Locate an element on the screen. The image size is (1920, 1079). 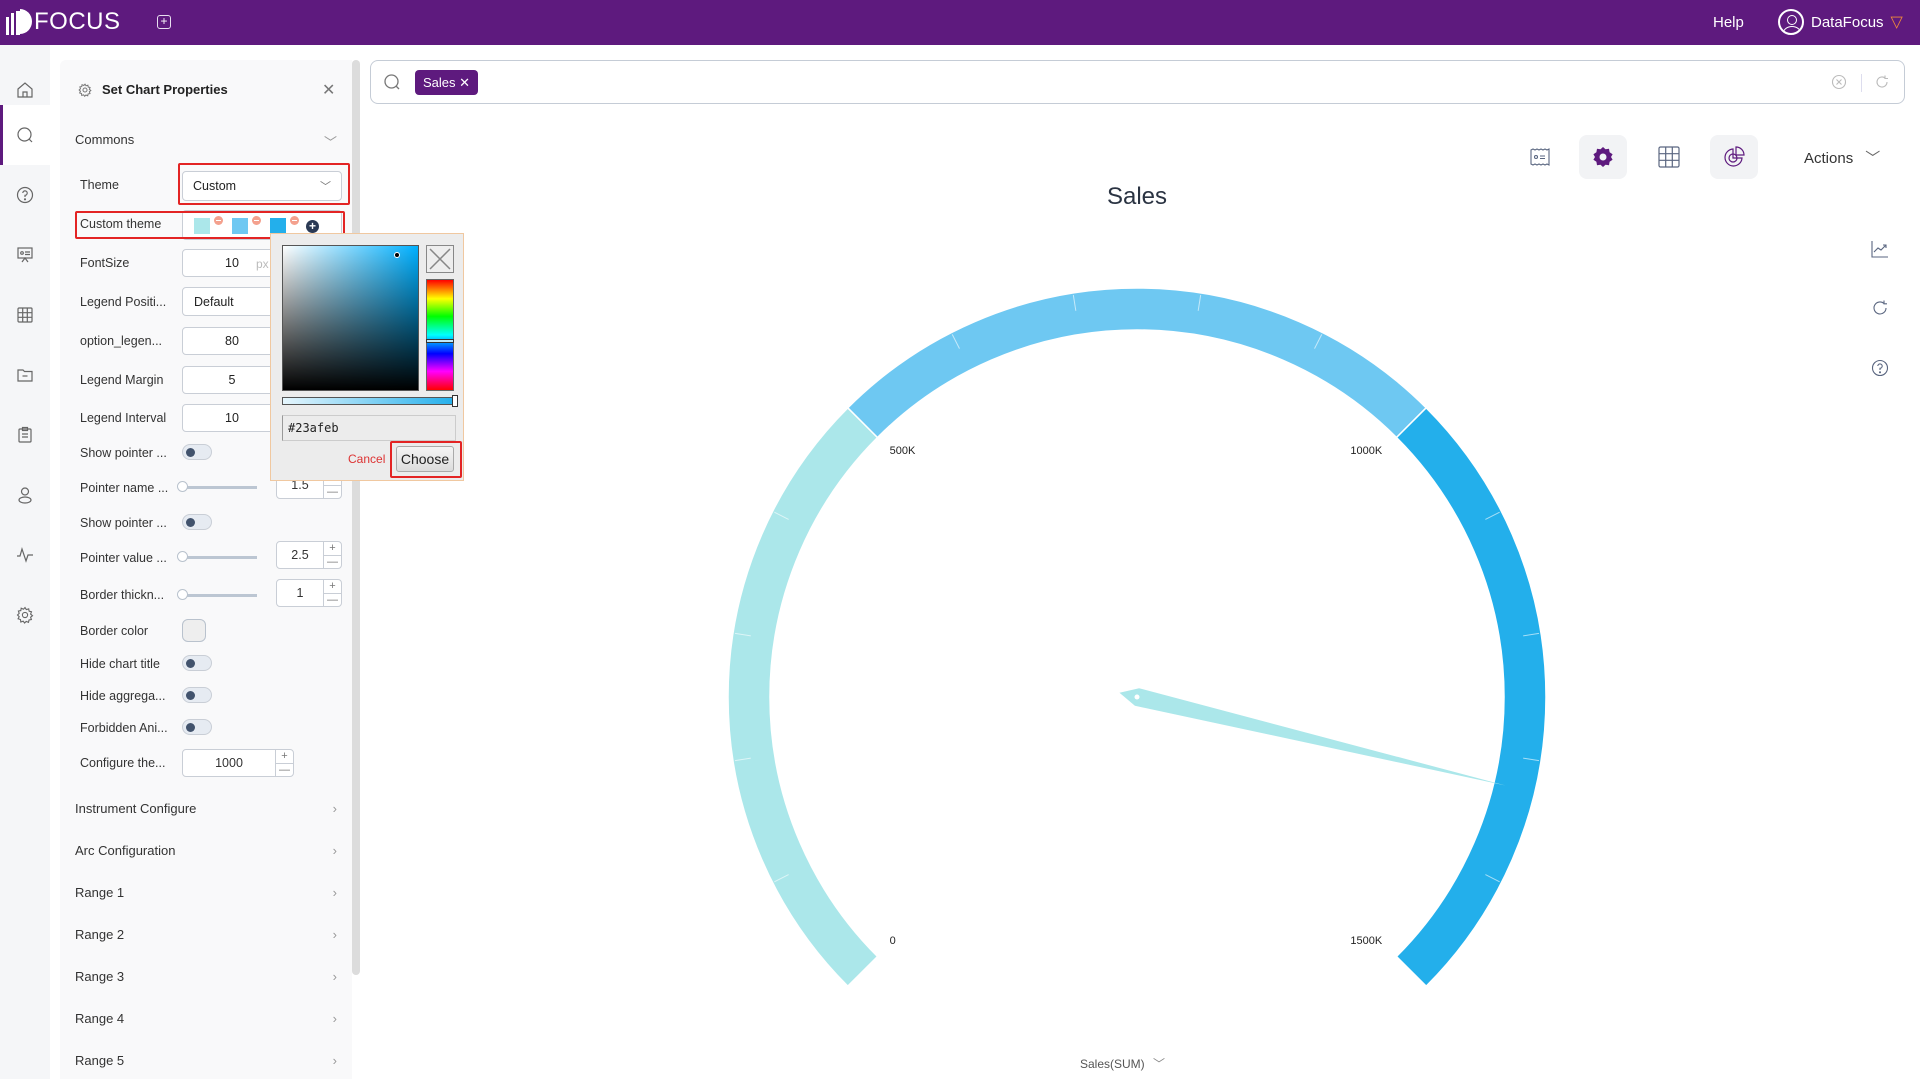
gauge-pointer-pivot is located at coordinates (1137, 697).